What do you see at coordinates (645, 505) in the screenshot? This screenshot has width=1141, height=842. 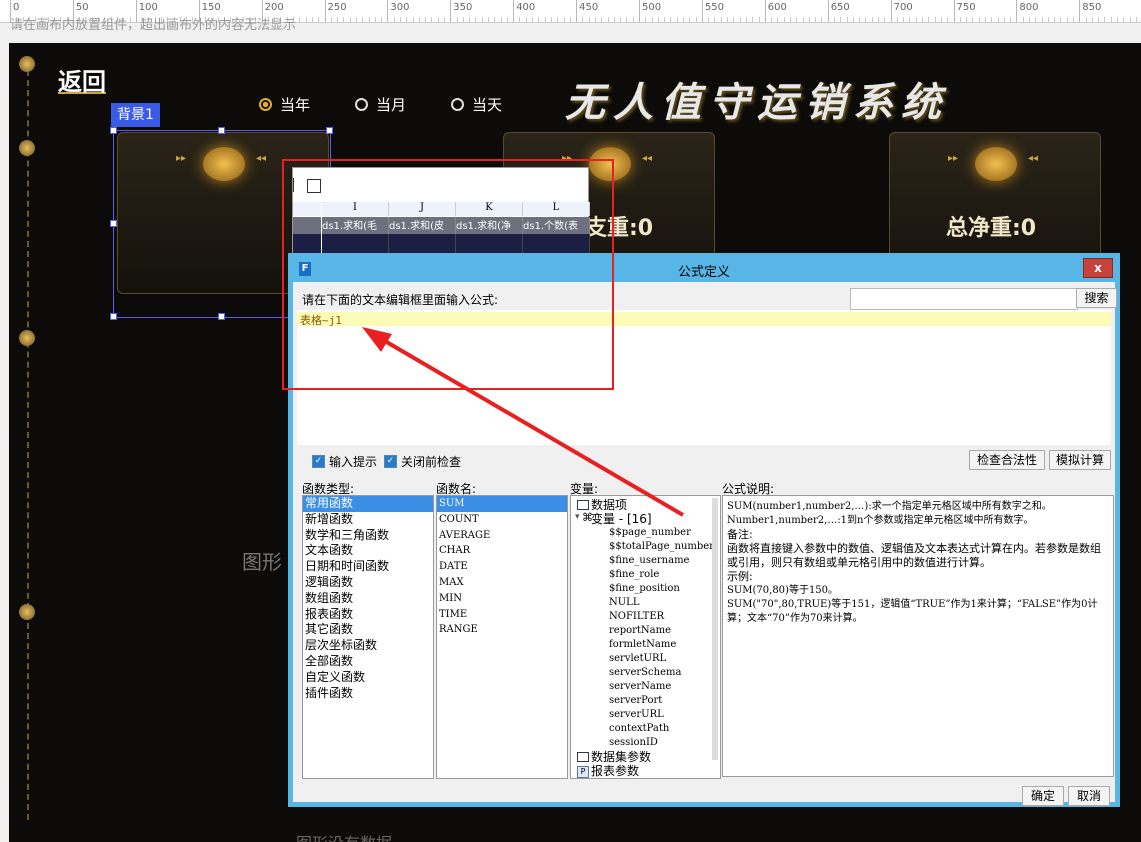 I see `tree-item-data-item: 数据项` at bounding box center [645, 505].